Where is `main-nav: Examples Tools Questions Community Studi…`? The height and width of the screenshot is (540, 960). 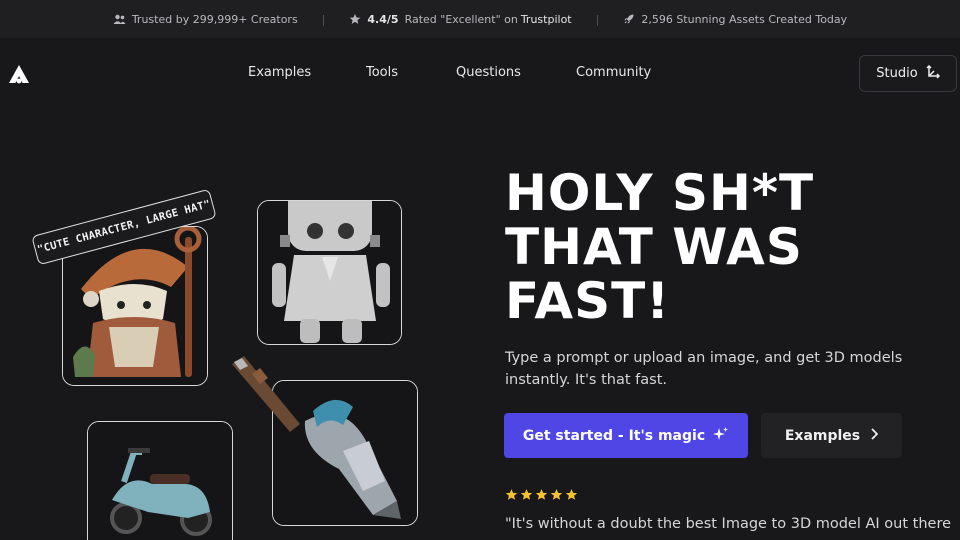
main-nav: Examples Tools Questions Community Studi… is located at coordinates (480, 74).